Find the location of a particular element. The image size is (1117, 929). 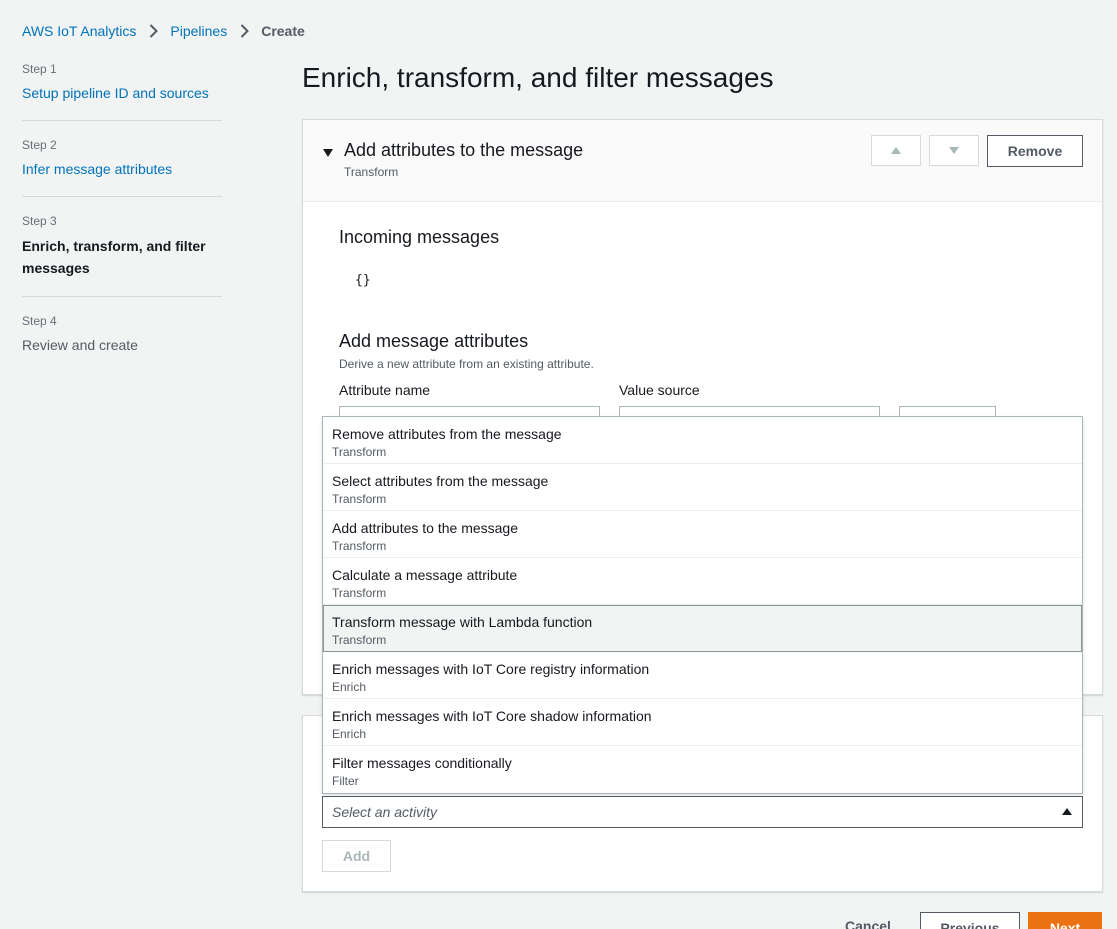

remove-button: Remove is located at coordinates (1035, 151).